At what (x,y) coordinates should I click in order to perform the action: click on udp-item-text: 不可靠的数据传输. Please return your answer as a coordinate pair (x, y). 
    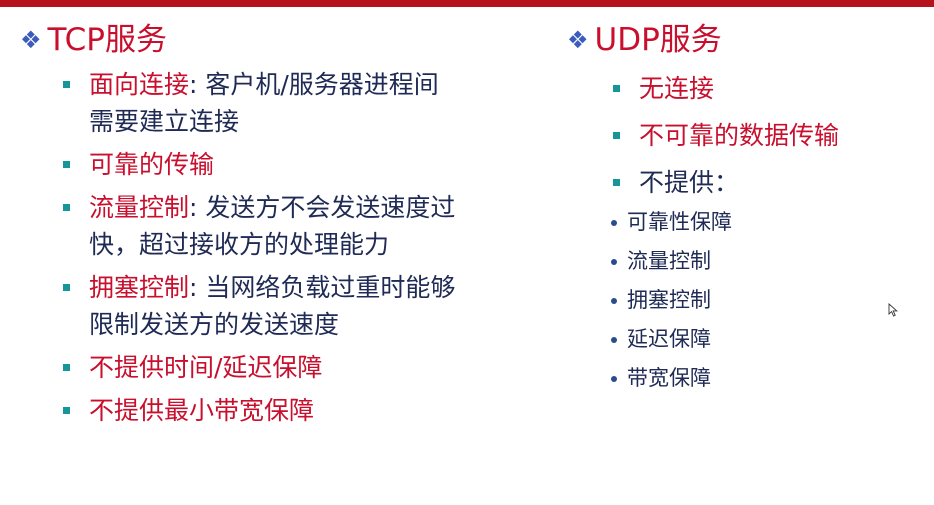
    Looking at the image, I should click on (739, 135).